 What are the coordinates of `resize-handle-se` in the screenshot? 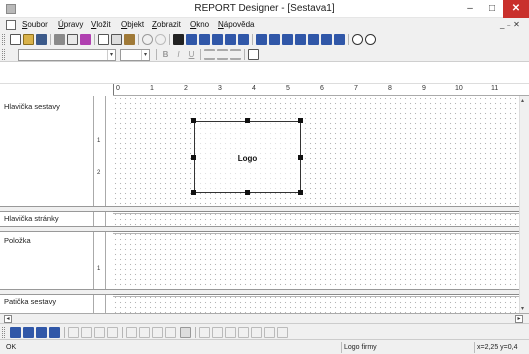 It's located at (300, 192).